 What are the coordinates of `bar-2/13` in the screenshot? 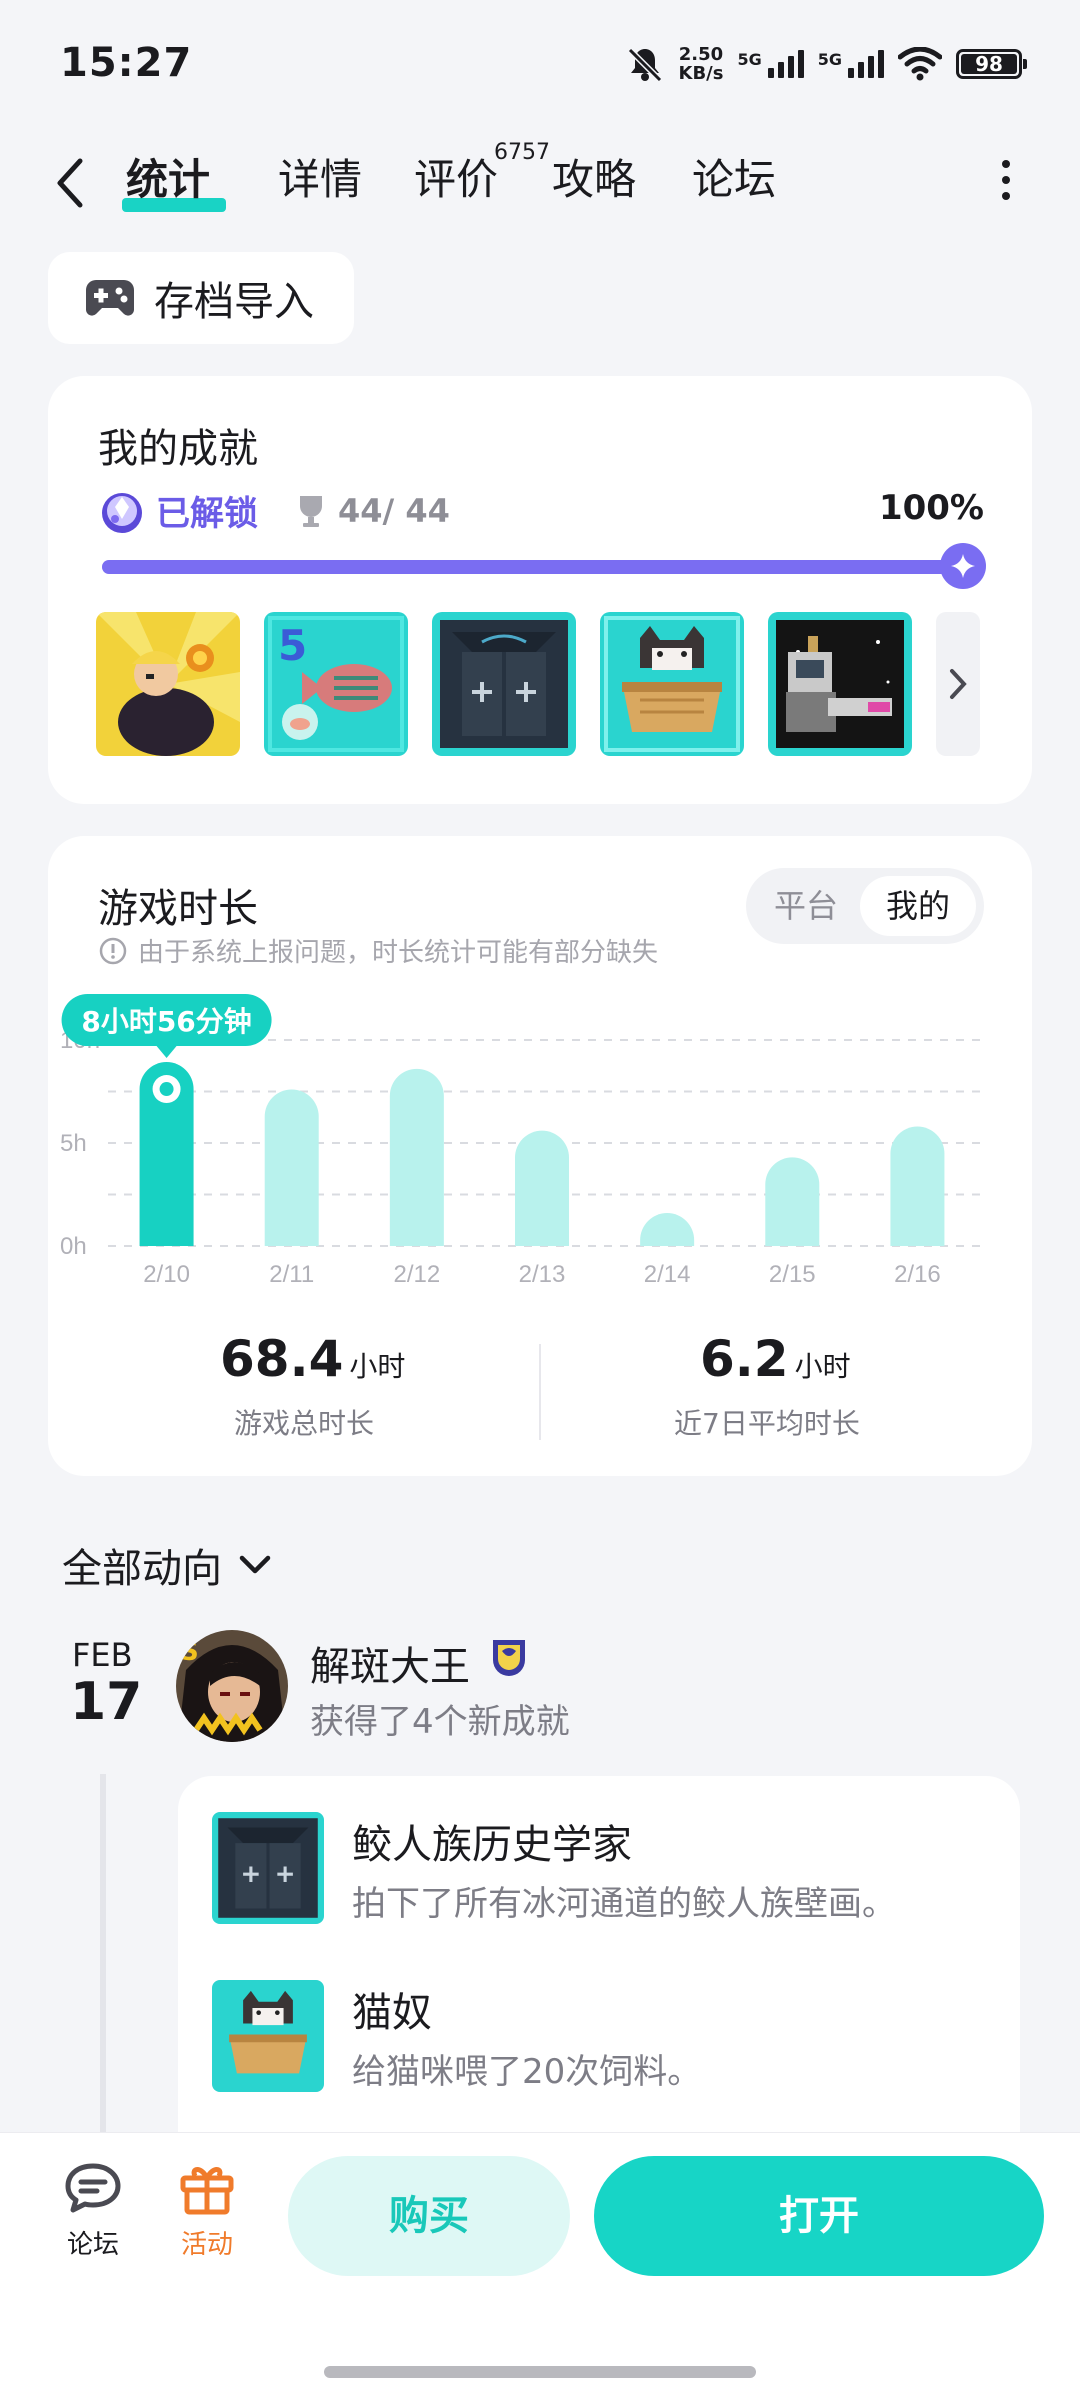 It's located at (542, 1188).